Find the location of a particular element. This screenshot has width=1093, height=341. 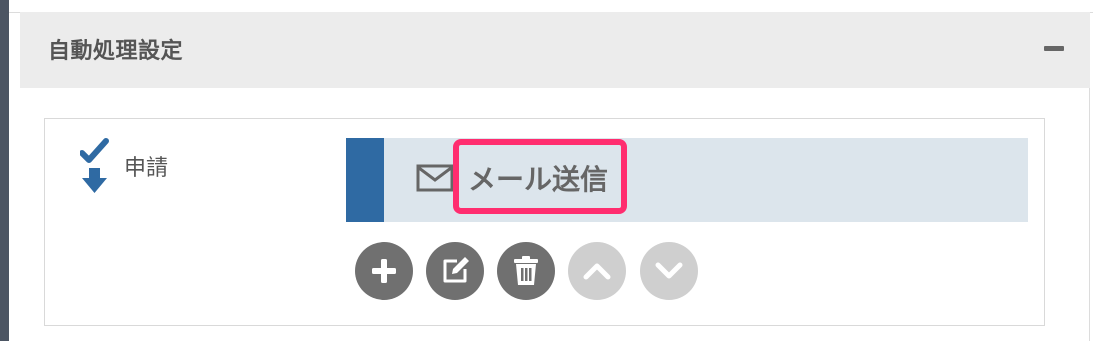

check-arrow-down-icon is located at coordinates (94, 165).